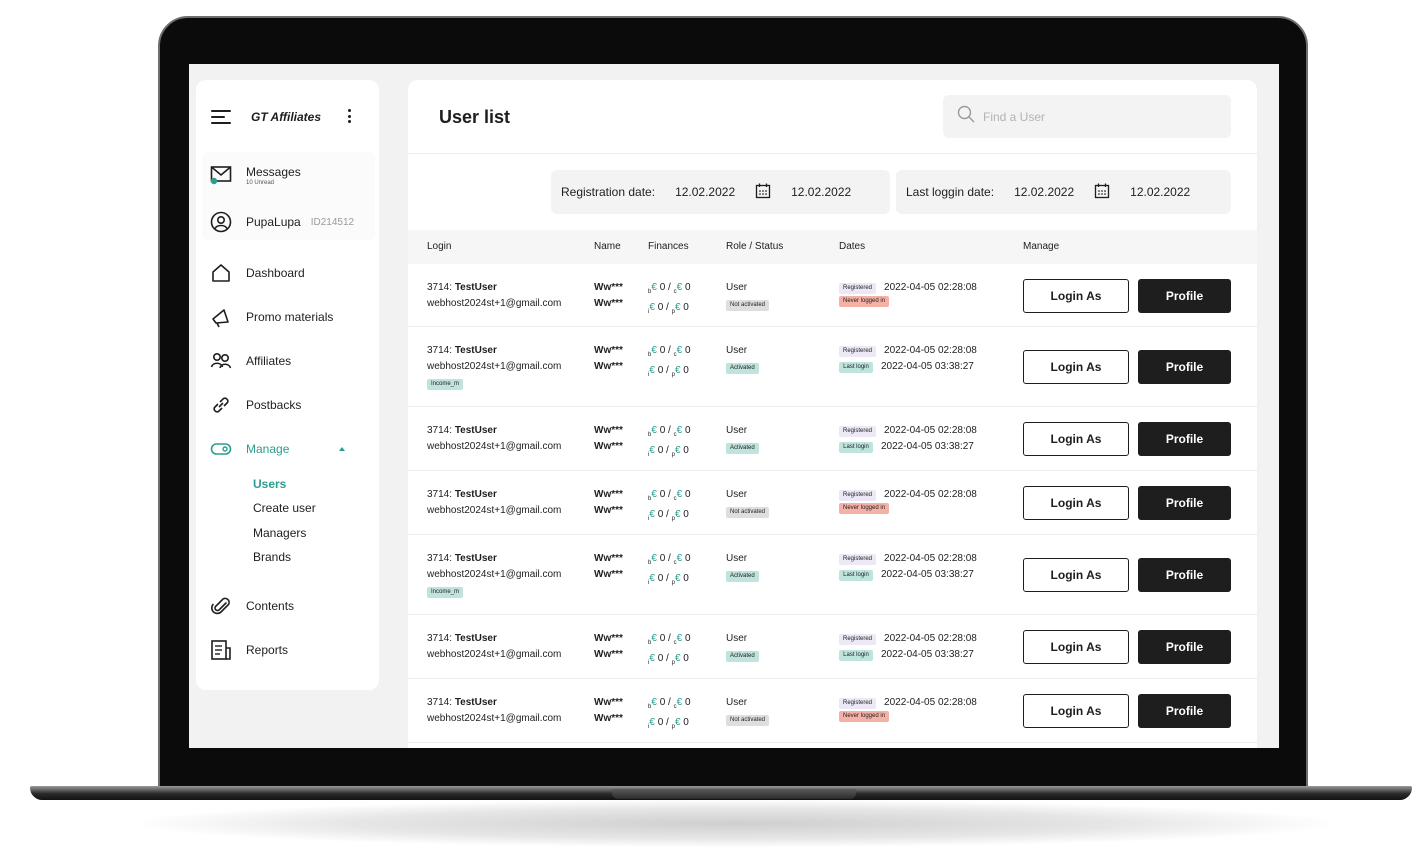  Describe the element at coordinates (950, 192) in the screenshot. I see `last-login-date-label: Last loggin date:` at that location.